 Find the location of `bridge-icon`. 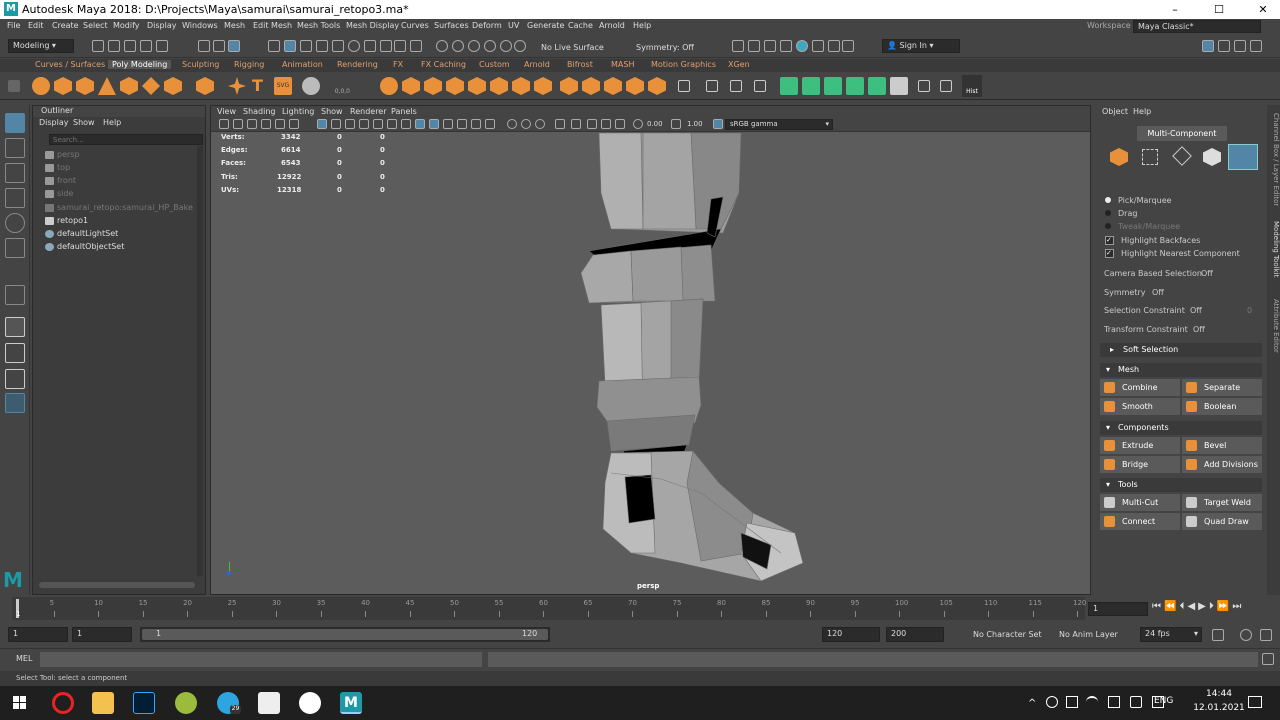

bridge-icon is located at coordinates (591, 86).